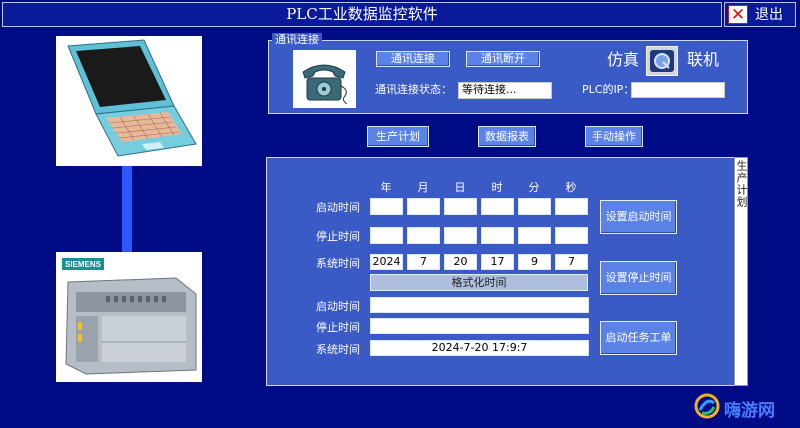 The height and width of the screenshot is (428, 800). What do you see at coordinates (460, 206) in the screenshot?
I see `start-day-input` at bounding box center [460, 206].